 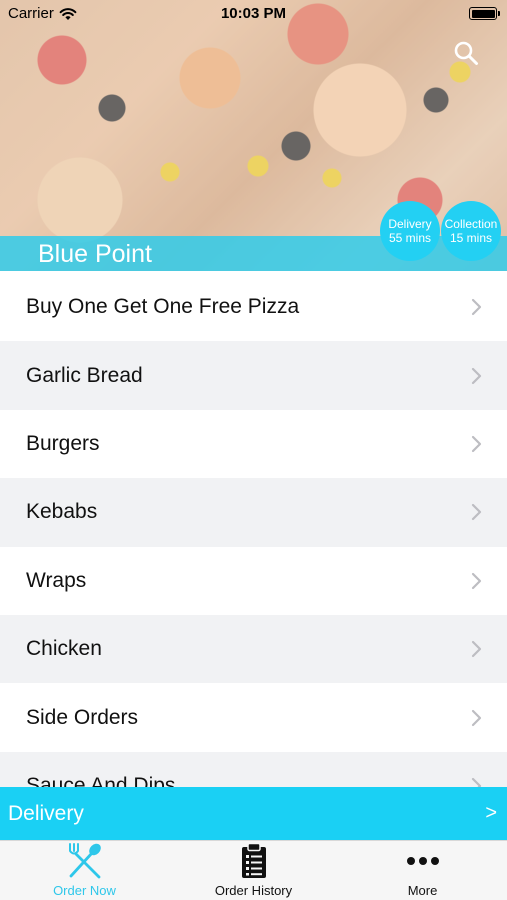 What do you see at coordinates (471, 224) in the screenshot?
I see `collection-badge-label: Collection` at bounding box center [471, 224].